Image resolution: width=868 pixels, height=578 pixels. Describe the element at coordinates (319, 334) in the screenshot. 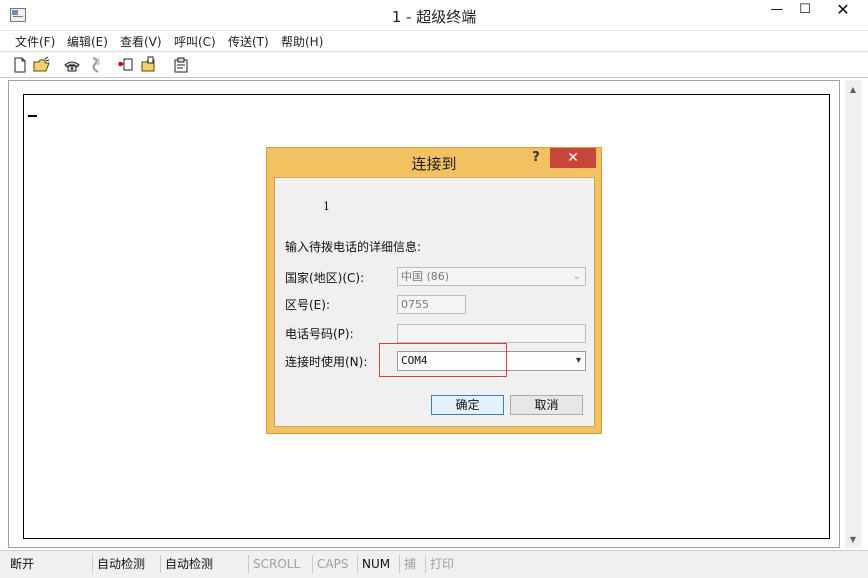

I see `phone-number-label: 电话号码(P):` at that location.